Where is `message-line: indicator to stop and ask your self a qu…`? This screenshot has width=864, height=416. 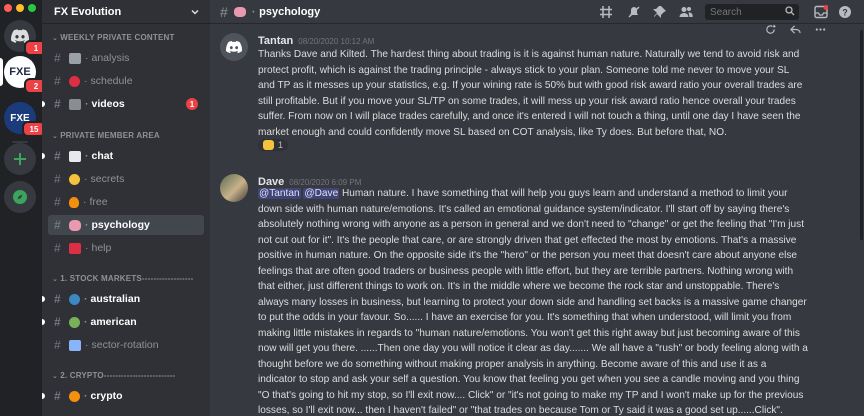 message-line: indicator to stop and ask your self a qu… is located at coordinates (529, 379).